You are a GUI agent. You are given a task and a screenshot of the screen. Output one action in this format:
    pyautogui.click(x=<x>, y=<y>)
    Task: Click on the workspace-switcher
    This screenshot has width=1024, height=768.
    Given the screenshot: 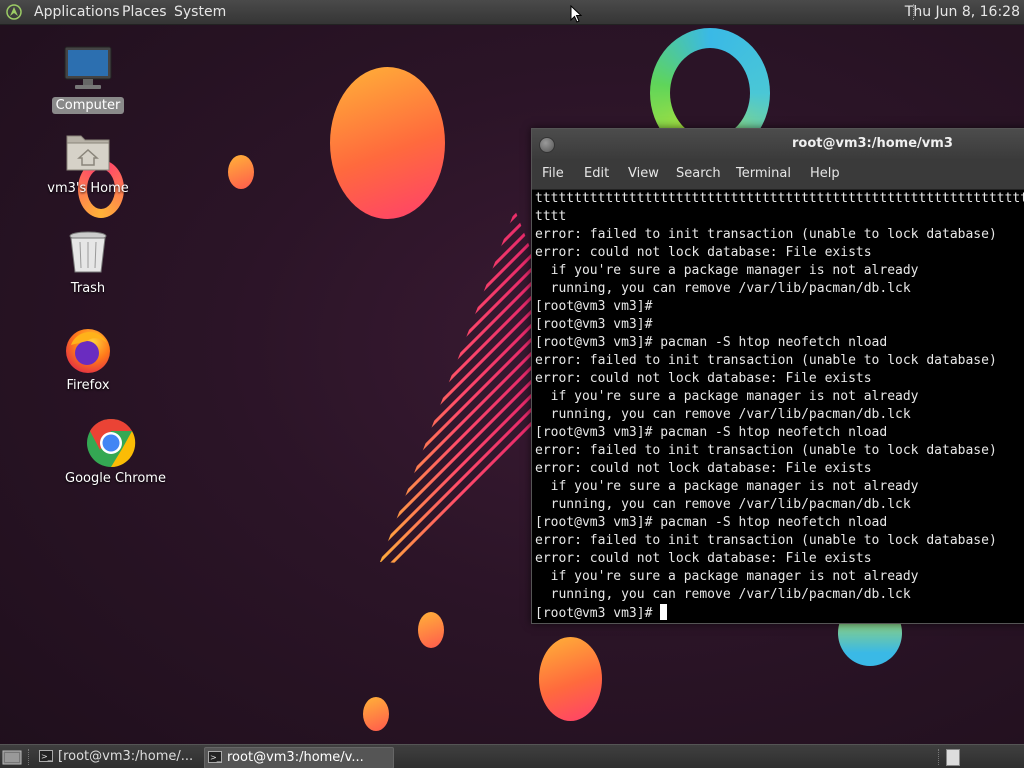 What is the action you would take?
    pyautogui.click(x=953, y=757)
    